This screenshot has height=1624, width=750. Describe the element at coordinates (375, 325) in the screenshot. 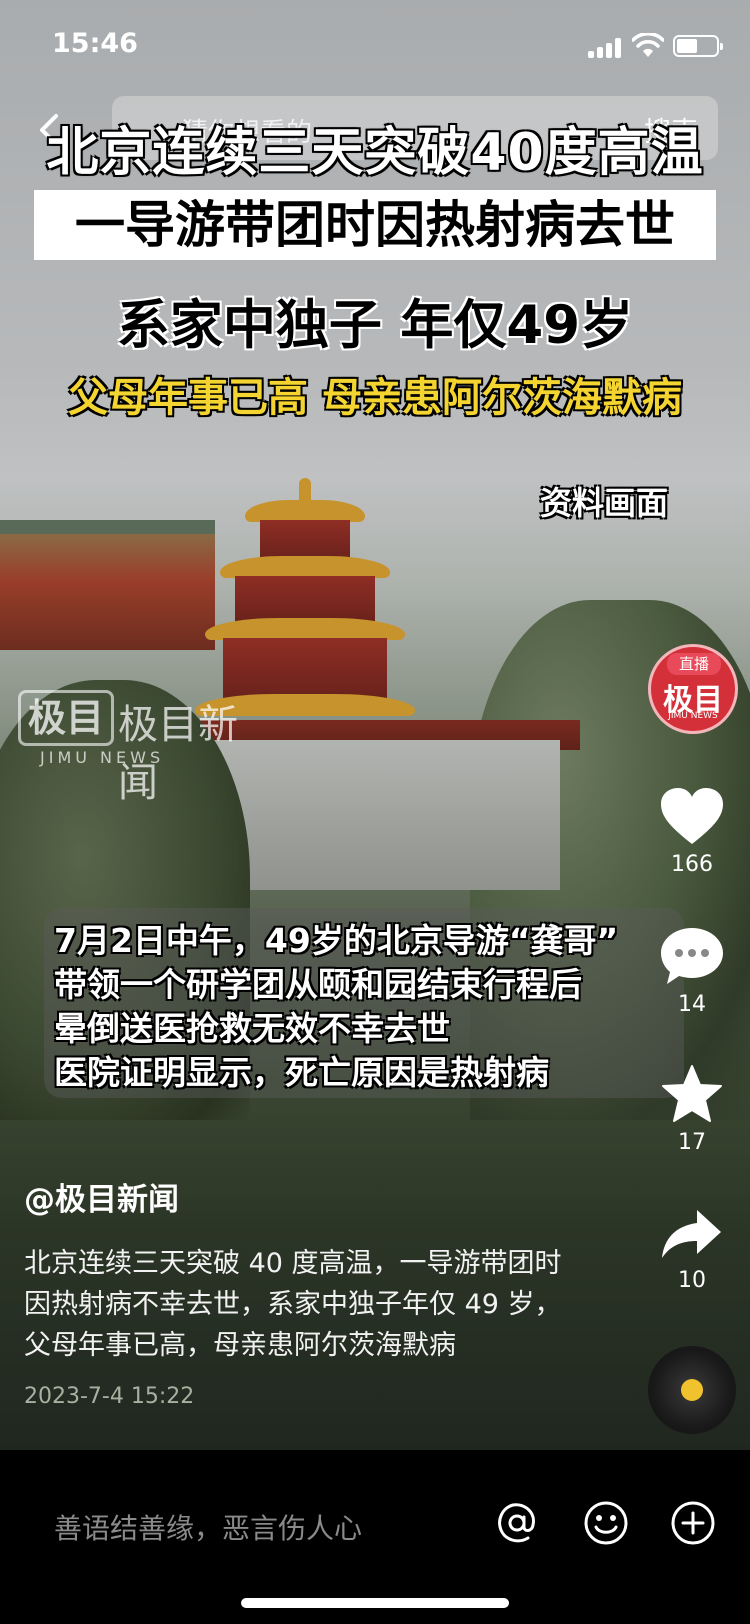

I see `headline-3: 系家中独子 年仅49岁` at that location.